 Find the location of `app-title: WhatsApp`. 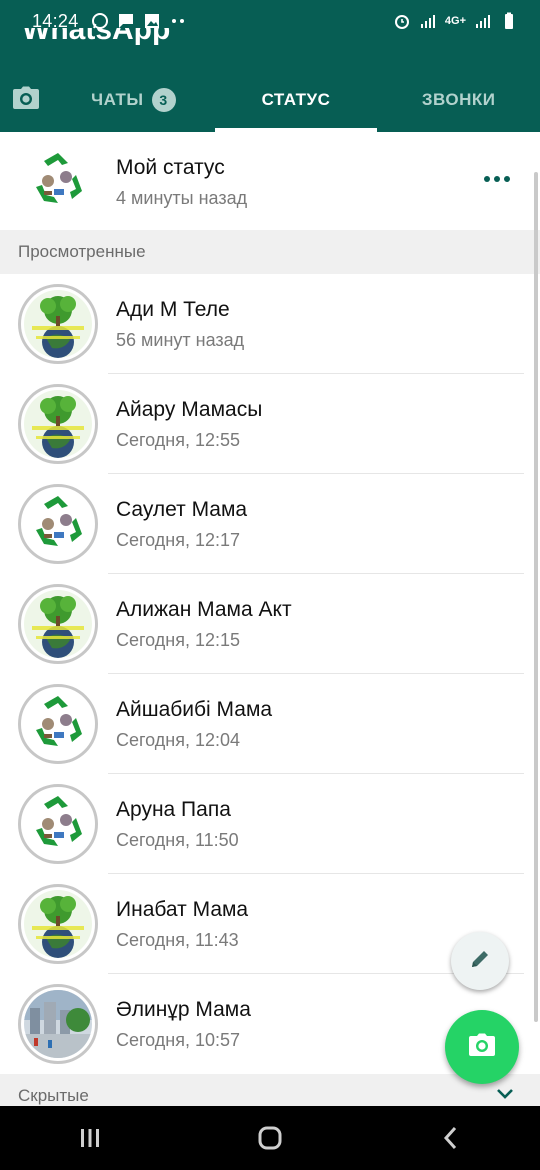

app-title: WhatsApp is located at coordinates (96, 37).